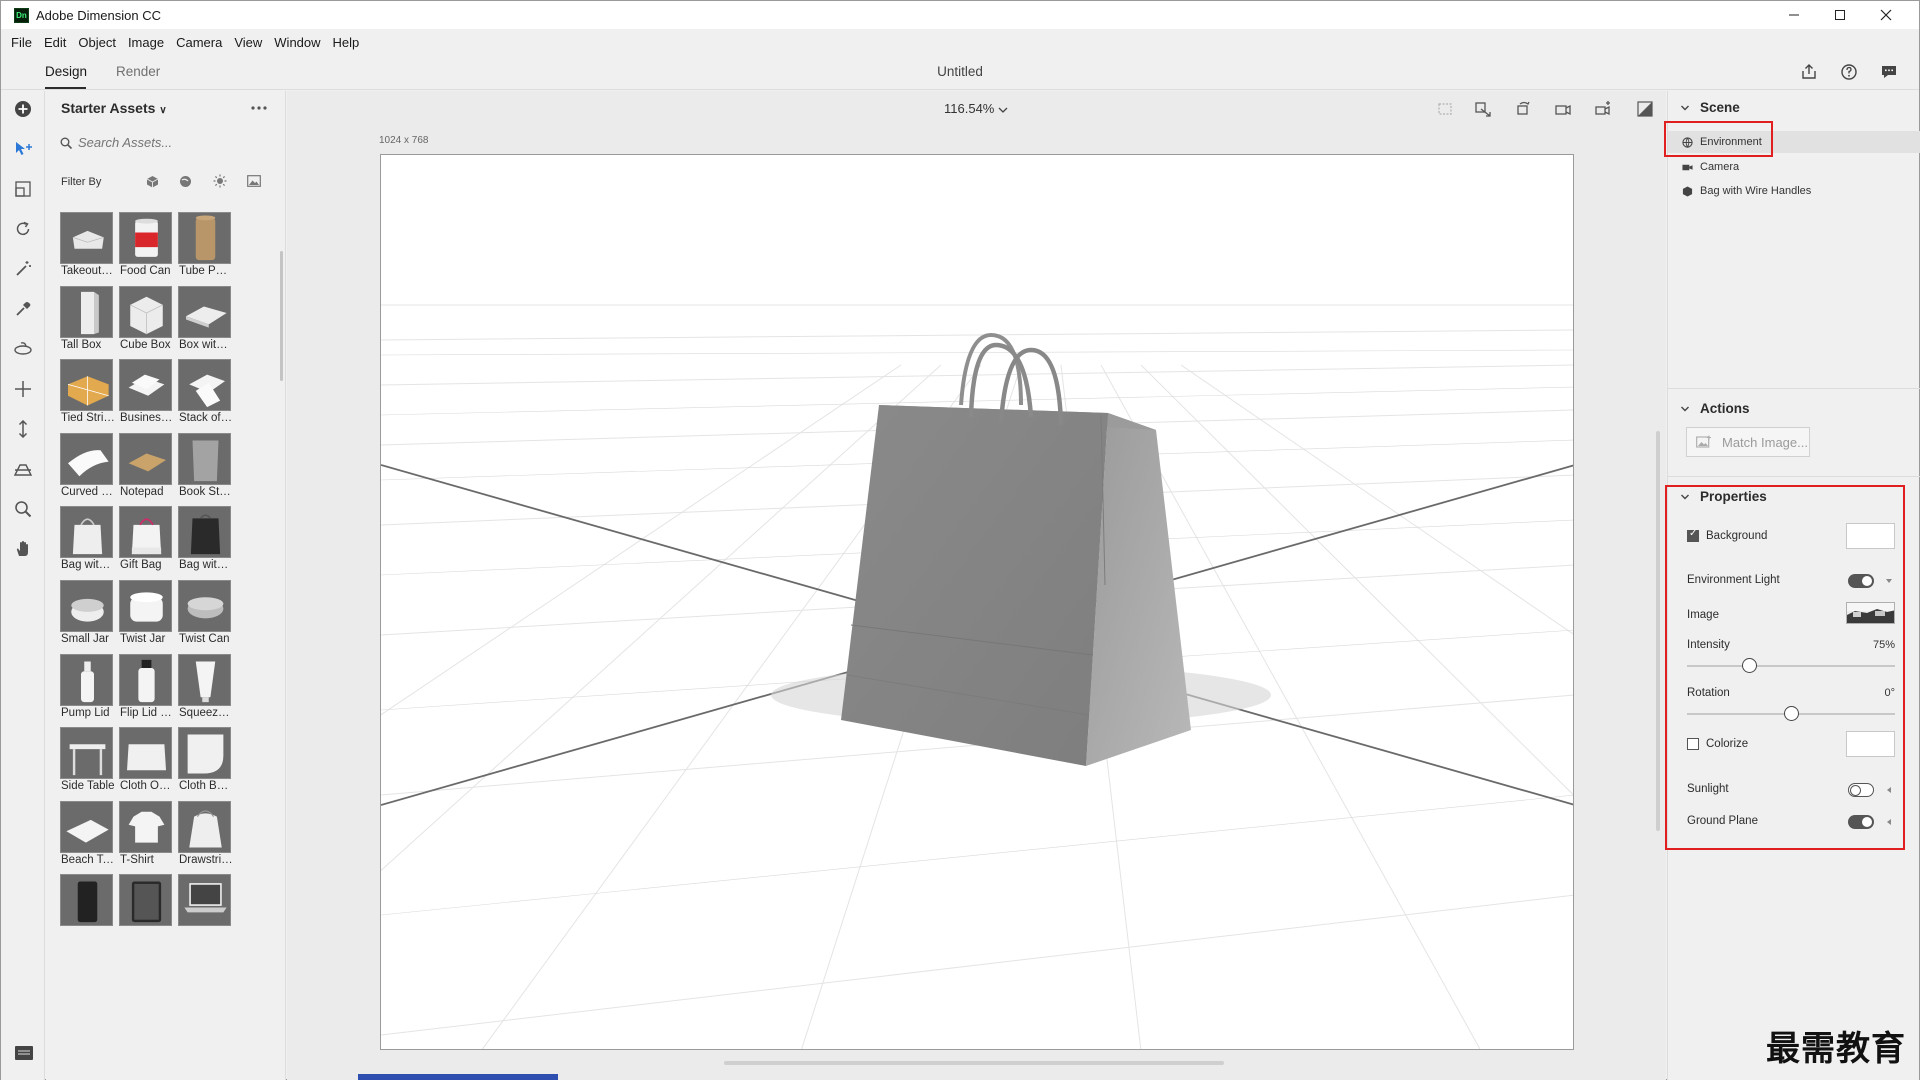 The height and width of the screenshot is (1080, 1920). What do you see at coordinates (204, 679) in the screenshot?
I see `squeeze-tube-thumbnail` at bounding box center [204, 679].